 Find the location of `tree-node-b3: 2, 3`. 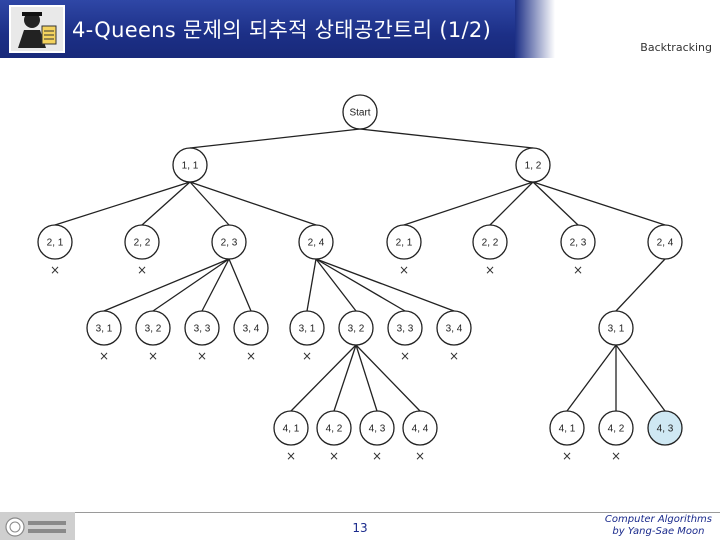

tree-node-b3: 2, 3 is located at coordinates (229, 242).